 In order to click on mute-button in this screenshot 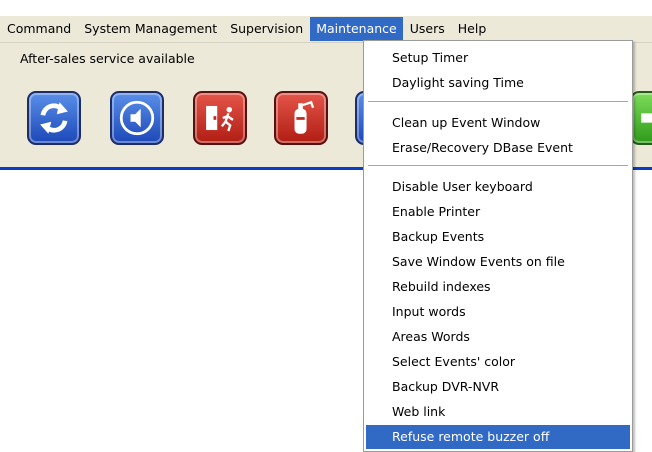, I will do `click(137, 118)`.